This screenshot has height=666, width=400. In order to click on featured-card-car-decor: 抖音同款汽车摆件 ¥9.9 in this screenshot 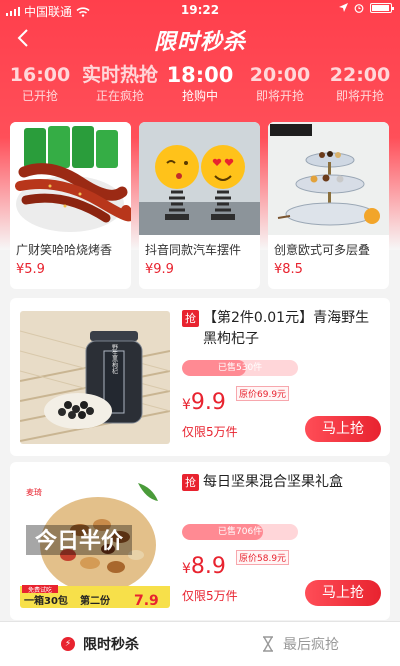, I will do `click(199, 205)`.